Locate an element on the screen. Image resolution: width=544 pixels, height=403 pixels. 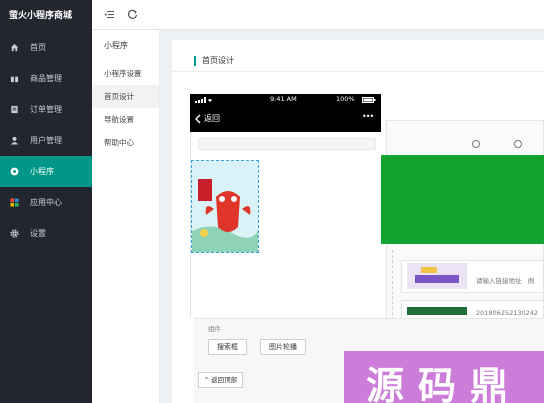
sidebar-item-label: 用户管理 is located at coordinates (46, 140).